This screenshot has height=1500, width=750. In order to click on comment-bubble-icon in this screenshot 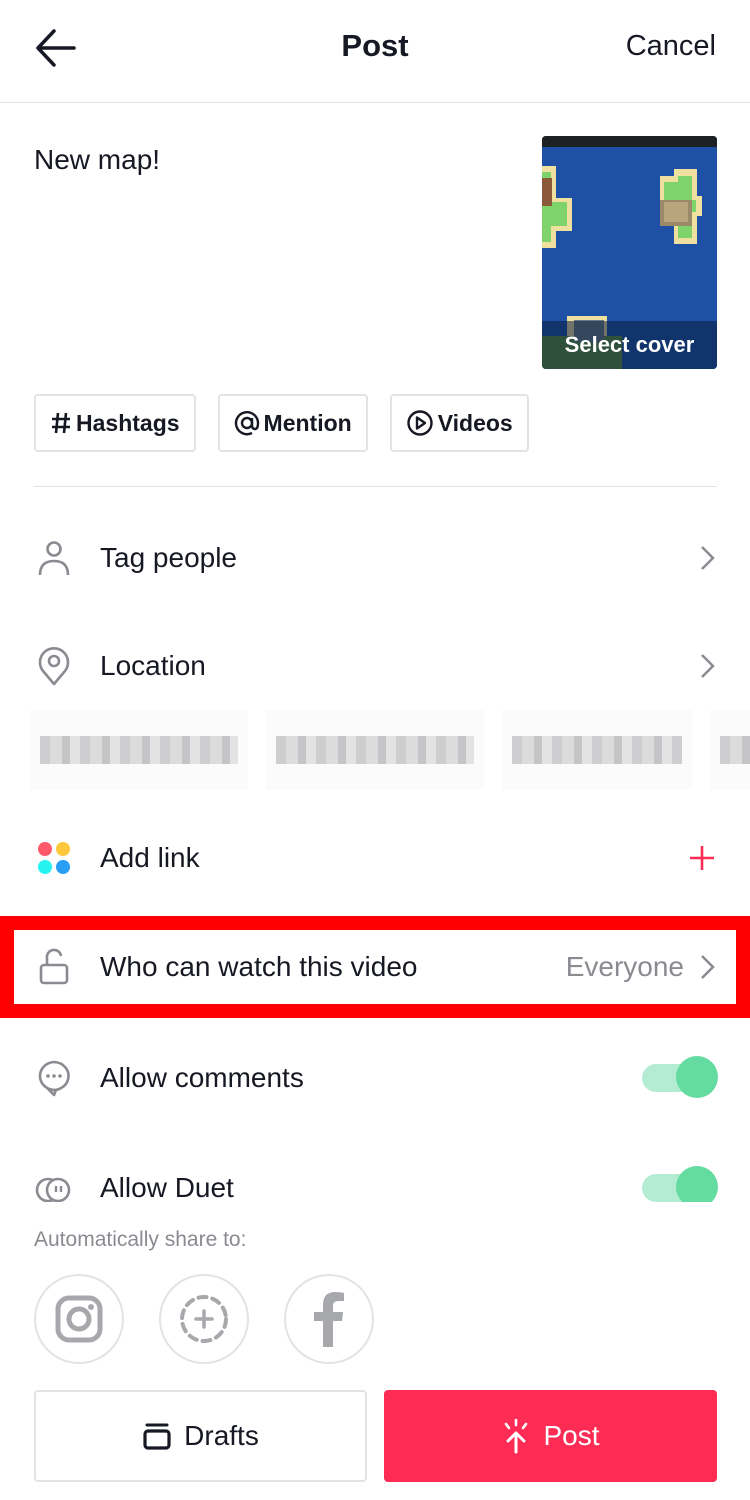, I will do `click(54, 1078)`.